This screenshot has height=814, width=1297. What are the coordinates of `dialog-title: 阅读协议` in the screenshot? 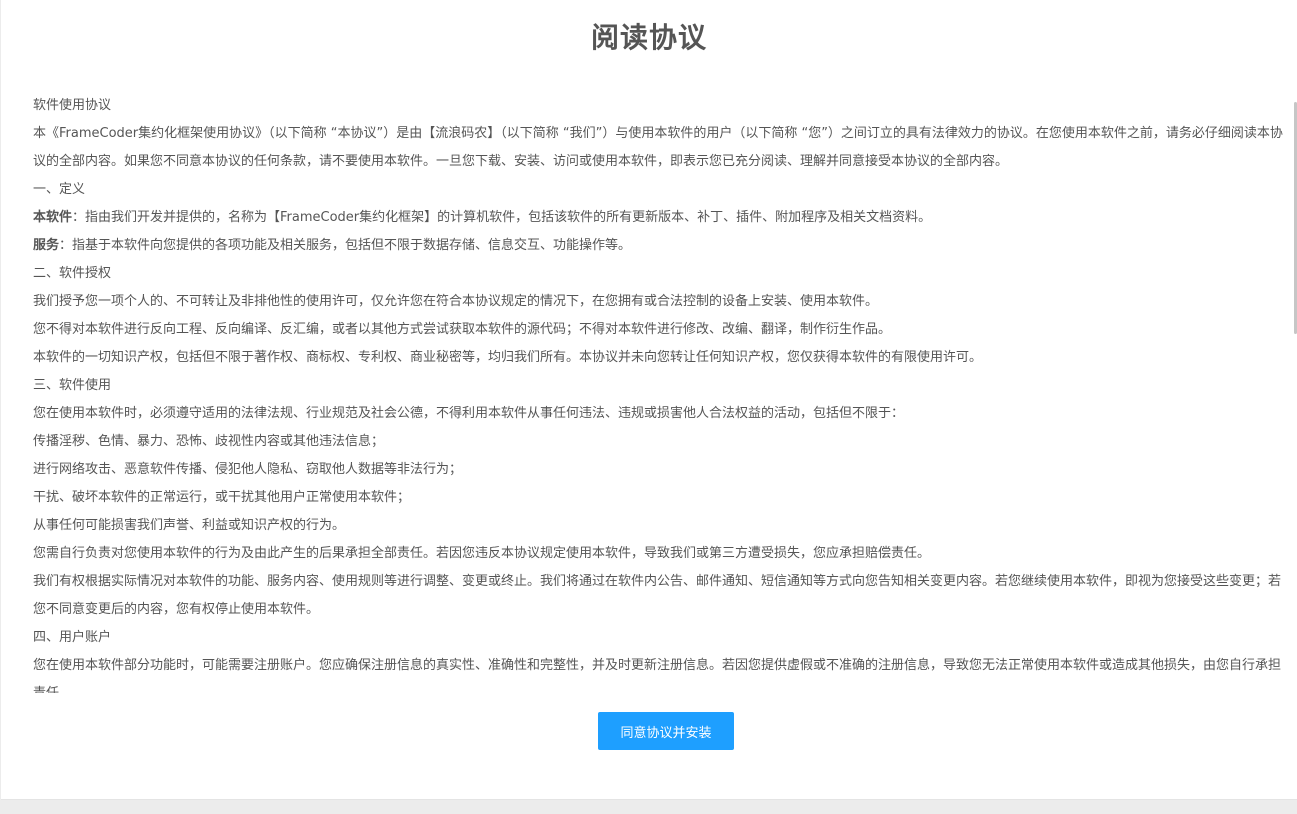 It's located at (648, 37).